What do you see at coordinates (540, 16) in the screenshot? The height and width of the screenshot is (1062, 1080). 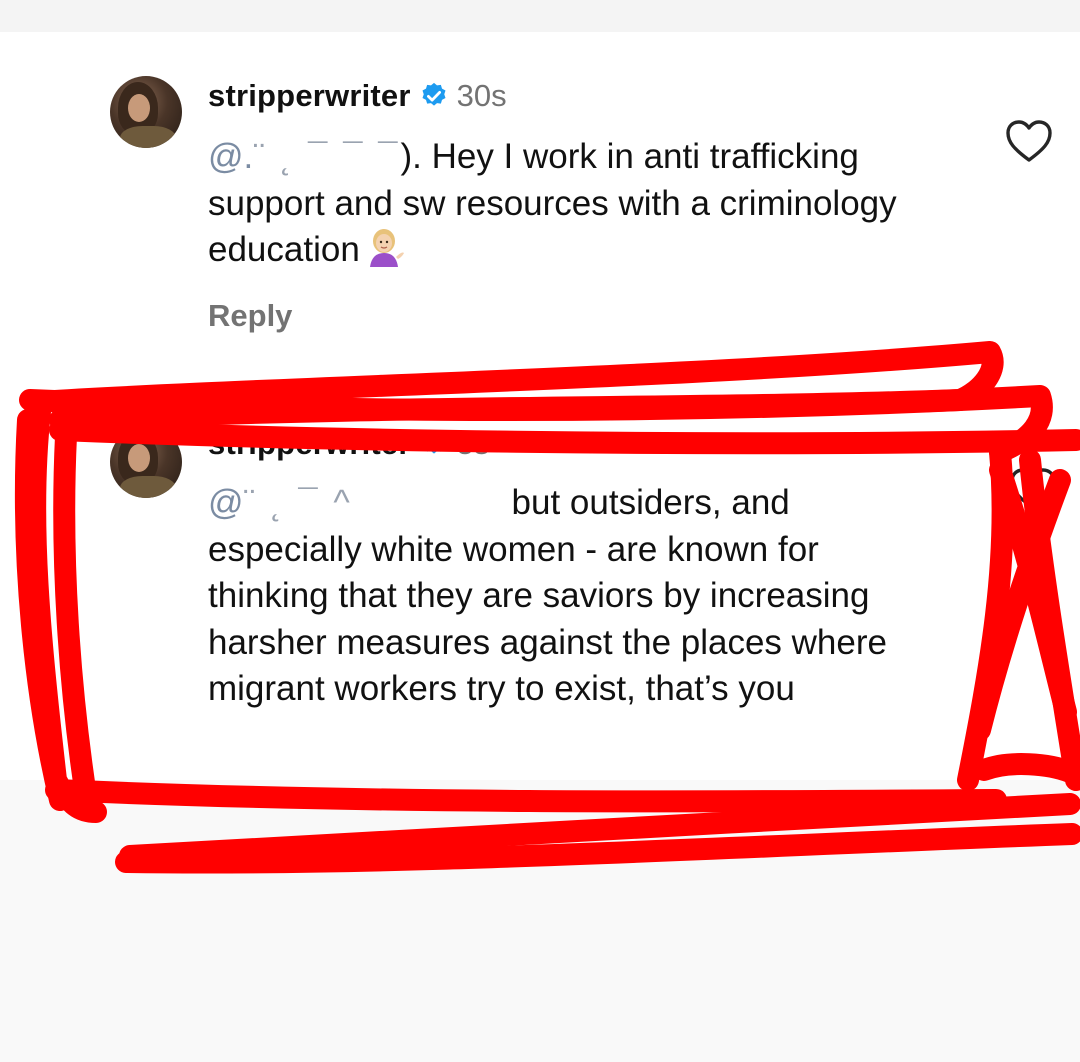 I see `top-strip` at bounding box center [540, 16].